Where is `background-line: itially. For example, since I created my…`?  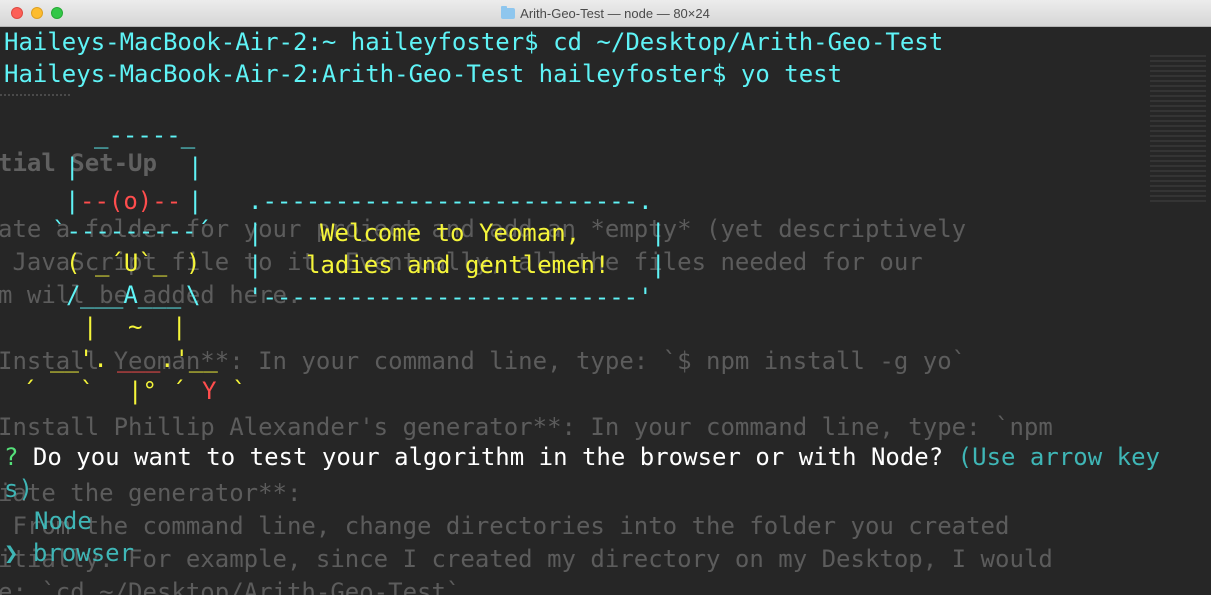
background-line: itially. For example, since I created my… is located at coordinates (526, 559).